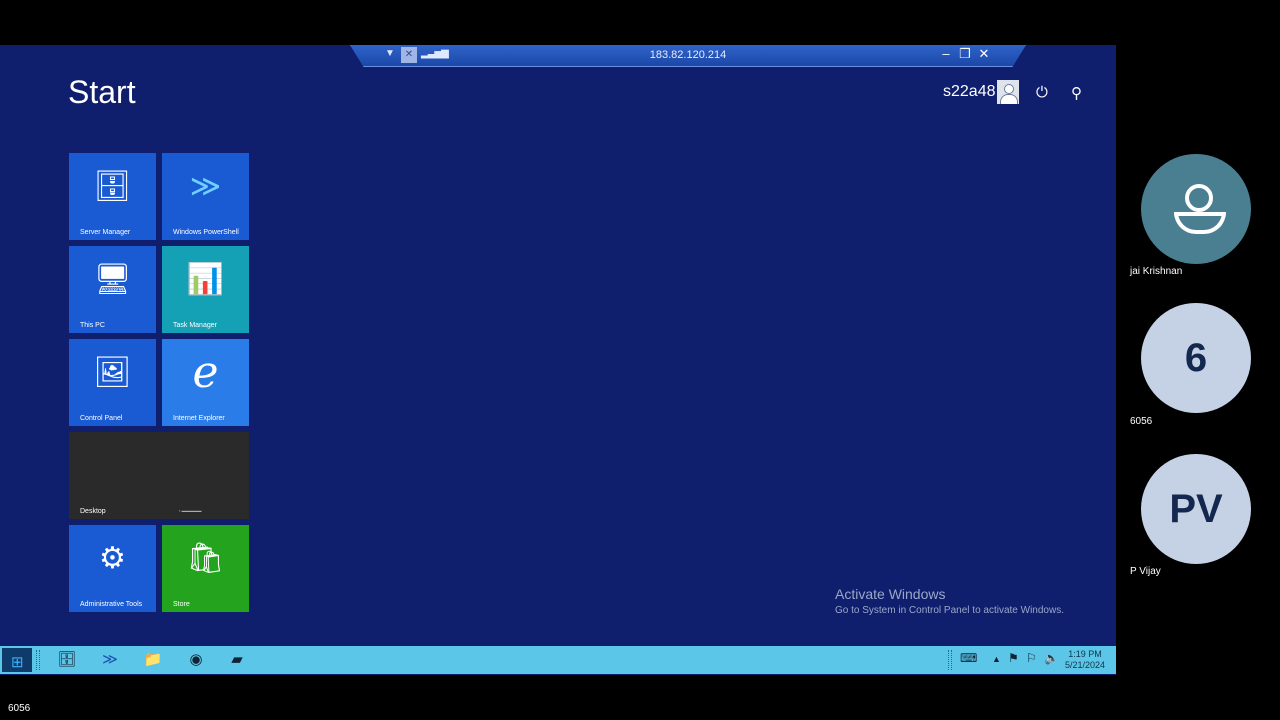 This screenshot has height=720, width=1280. Describe the element at coordinates (890, 594) in the screenshot. I see `activate-title: Activate Windows` at that location.